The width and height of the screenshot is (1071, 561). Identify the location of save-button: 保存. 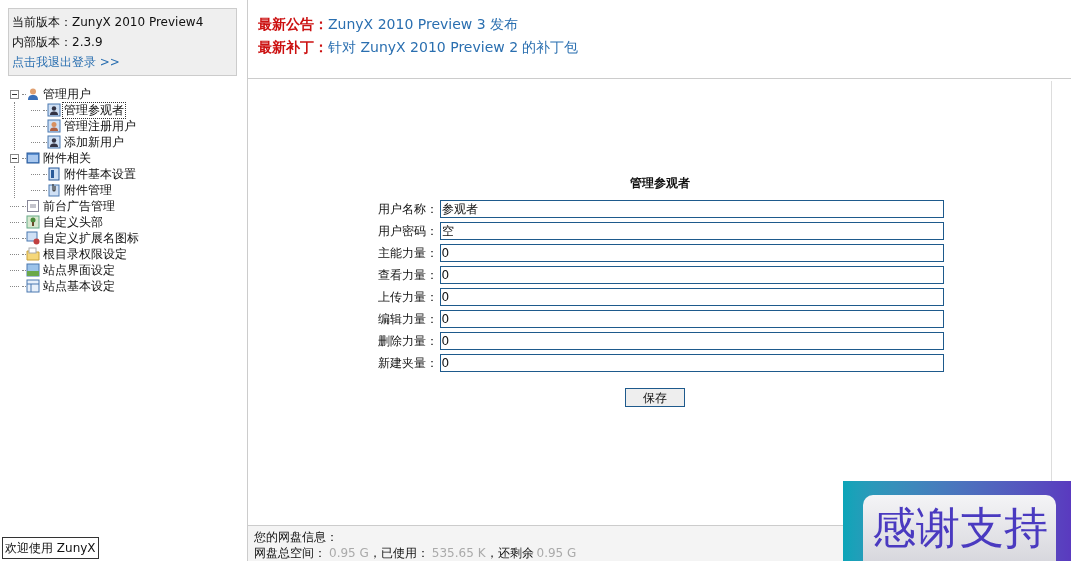
(654, 397).